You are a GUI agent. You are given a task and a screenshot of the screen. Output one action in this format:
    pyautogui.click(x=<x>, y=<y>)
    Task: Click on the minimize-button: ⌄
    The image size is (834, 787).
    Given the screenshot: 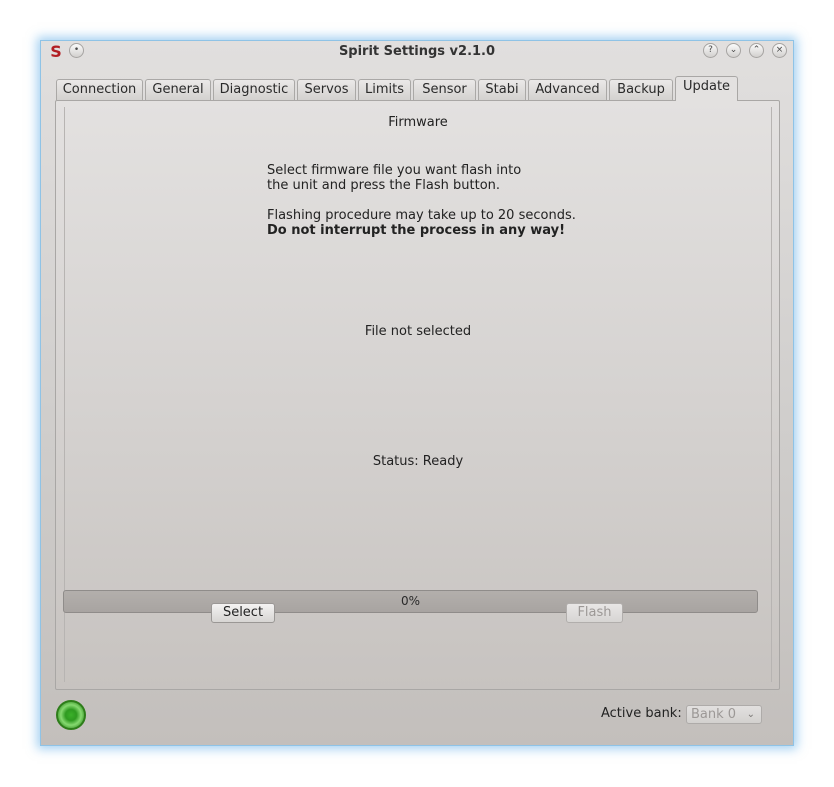 What is the action you would take?
    pyautogui.click(x=733, y=50)
    